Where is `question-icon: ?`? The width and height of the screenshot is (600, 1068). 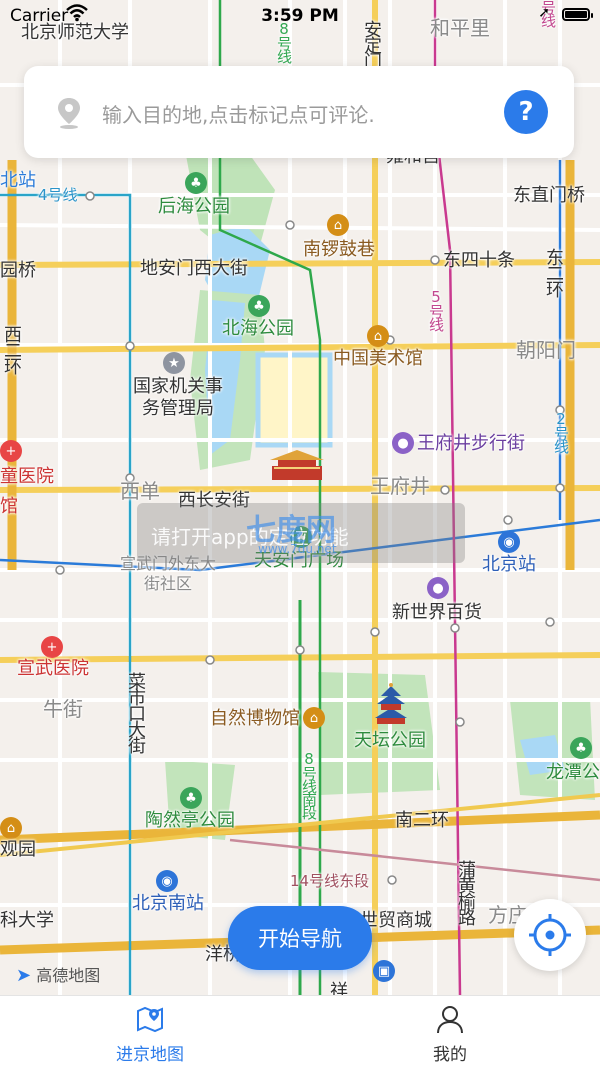 question-icon: ? is located at coordinates (526, 112).